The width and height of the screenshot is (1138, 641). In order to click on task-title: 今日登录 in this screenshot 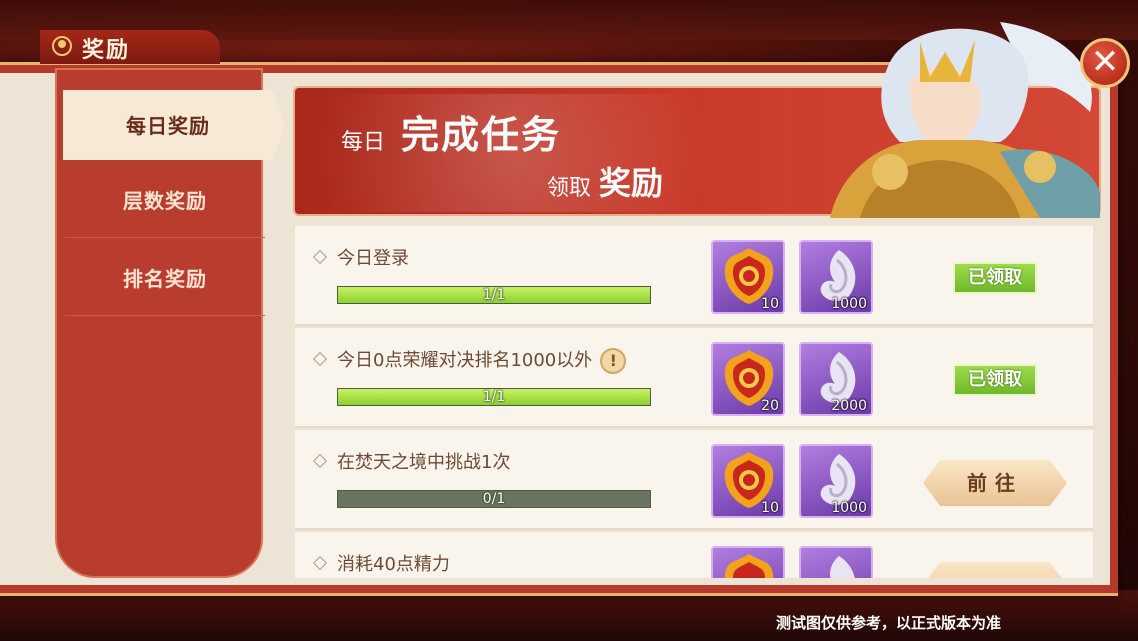, I will do `click(373, 258)`.